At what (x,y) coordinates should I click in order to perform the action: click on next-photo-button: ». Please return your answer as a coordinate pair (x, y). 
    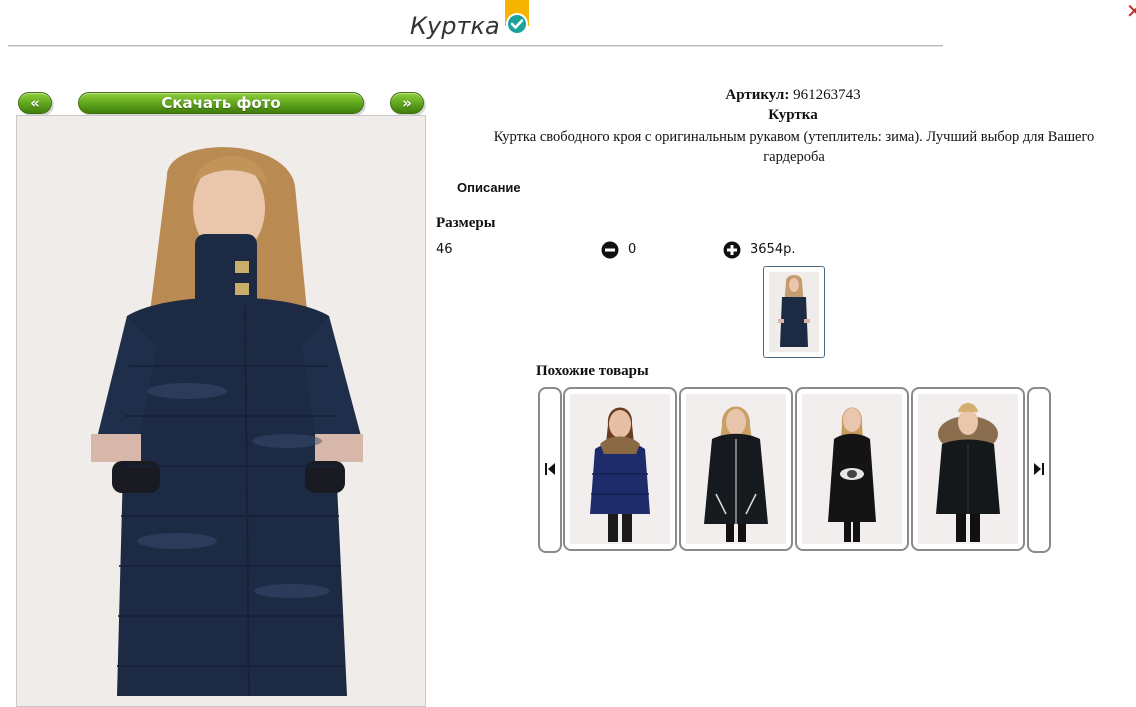
    Looking at the image, I should click on (407, 103).